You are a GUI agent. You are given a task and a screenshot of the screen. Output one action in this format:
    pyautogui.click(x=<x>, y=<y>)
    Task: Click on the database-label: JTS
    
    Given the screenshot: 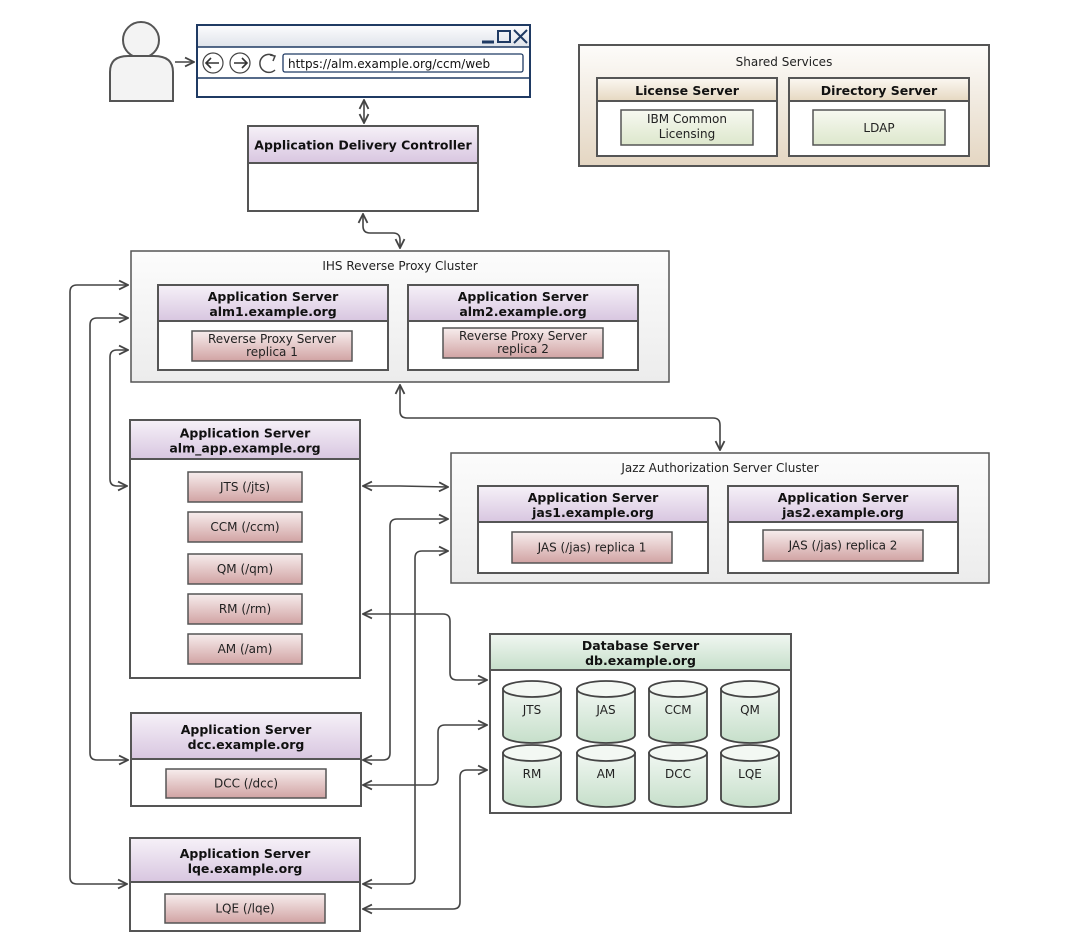 What is the action you would take?
    pyautogui.click(x=532, y=710)
    